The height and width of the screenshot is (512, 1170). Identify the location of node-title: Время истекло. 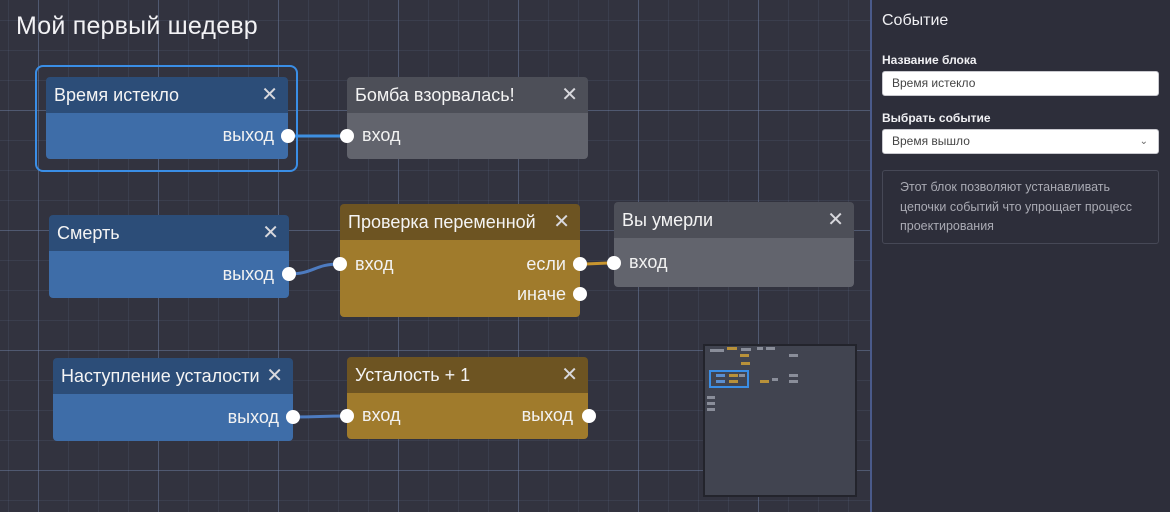
(117, 95).